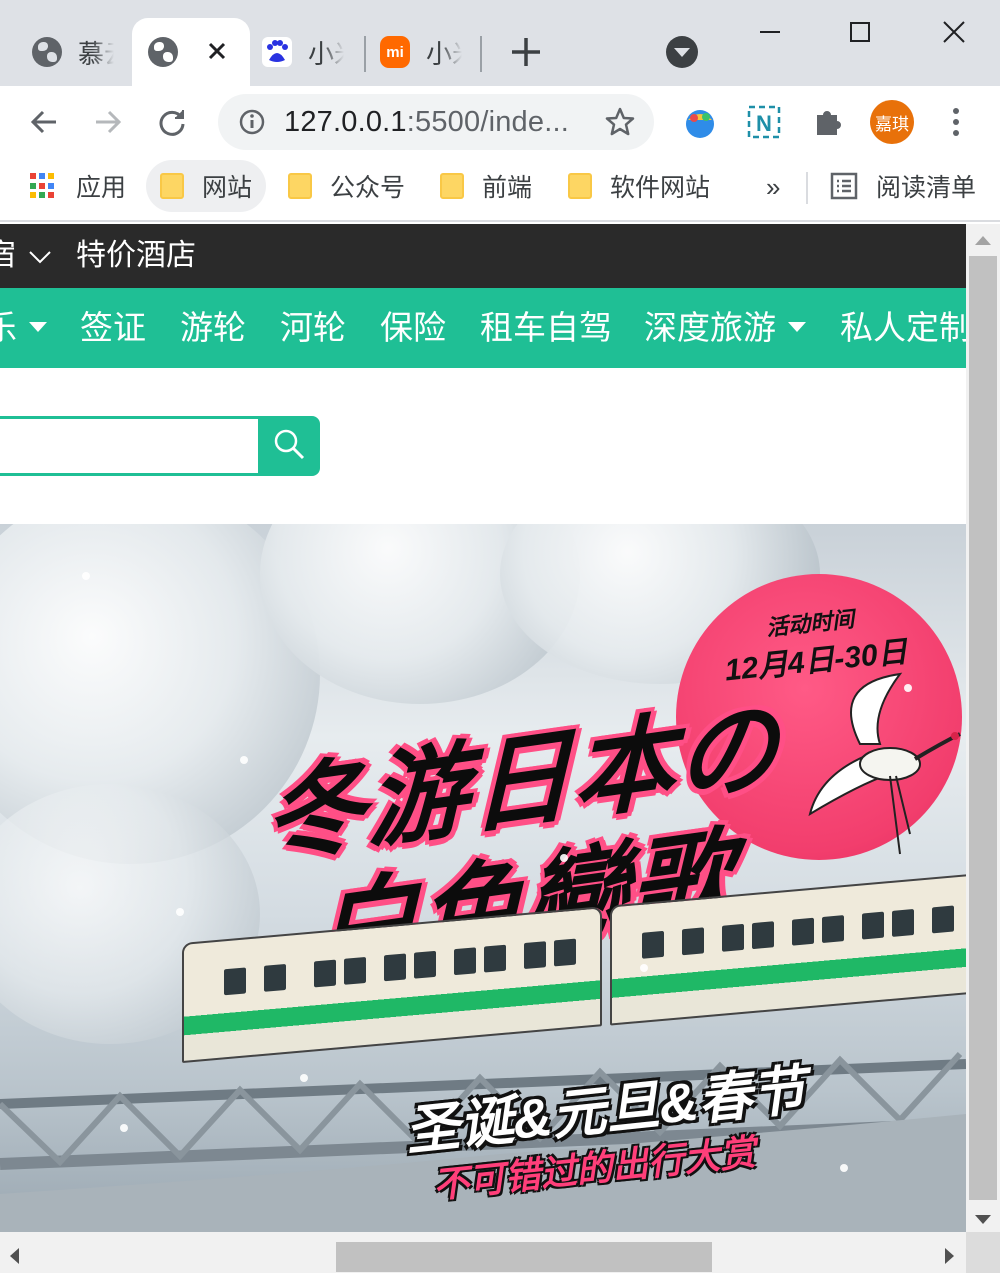 The image size is (1000, 1273). I want to click on search-icon, so click(289, 446).